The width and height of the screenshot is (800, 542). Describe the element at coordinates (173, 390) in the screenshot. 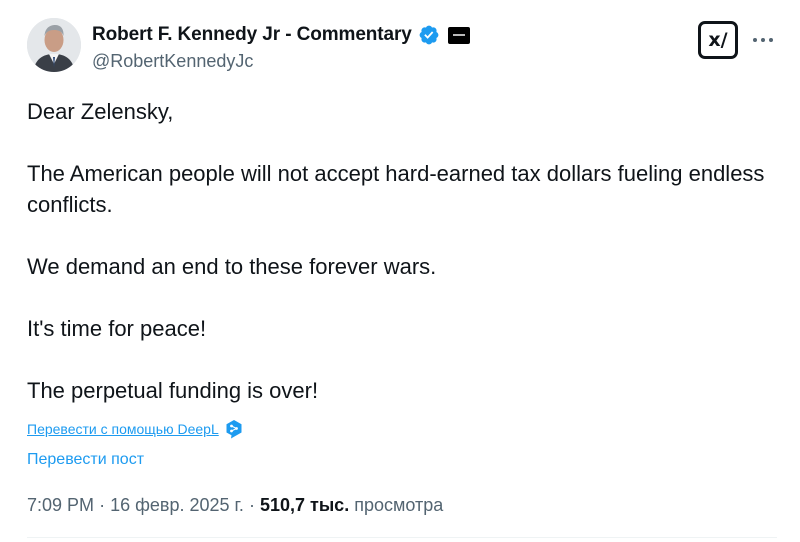

I see `tweet-paragraph: The perpetual funding is over!` at that location.